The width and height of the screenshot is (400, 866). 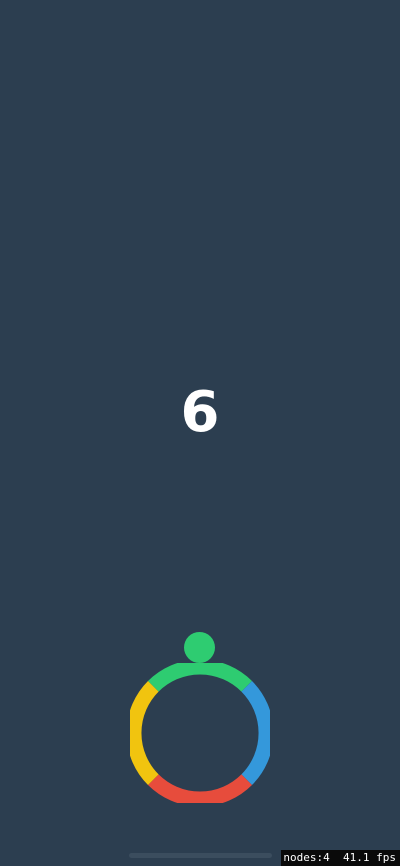 What do you see at coordinates (306, 857) in the screenshot?
I see `debug-nodes: nodes:4` at bounding box center [306, 857].